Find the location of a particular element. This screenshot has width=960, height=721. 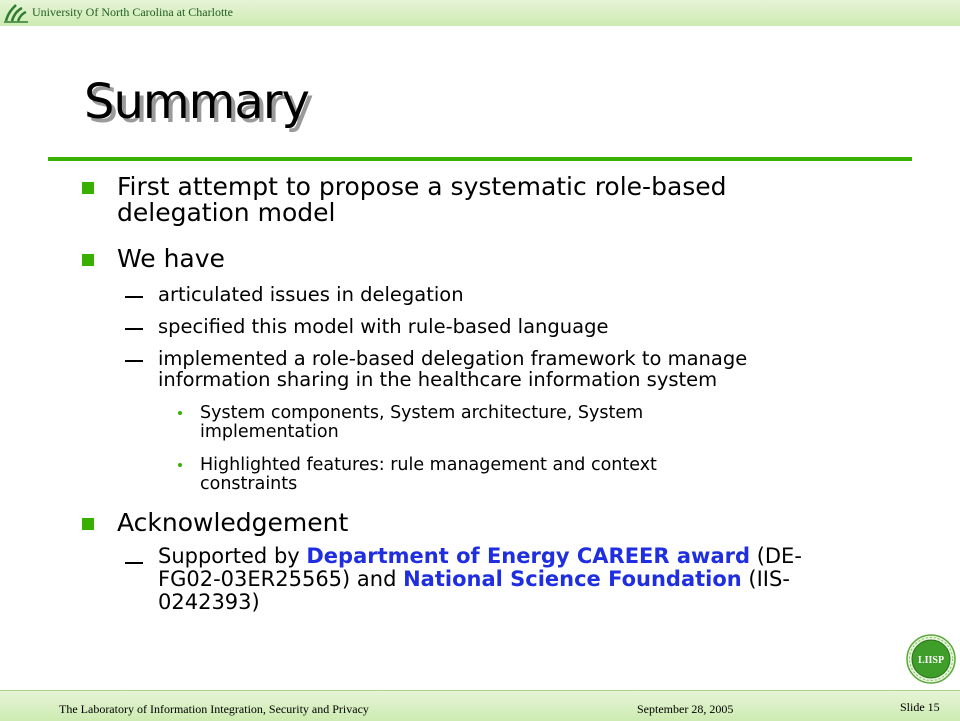

ack-text: (IIS- is located at coordinates (765, 579).